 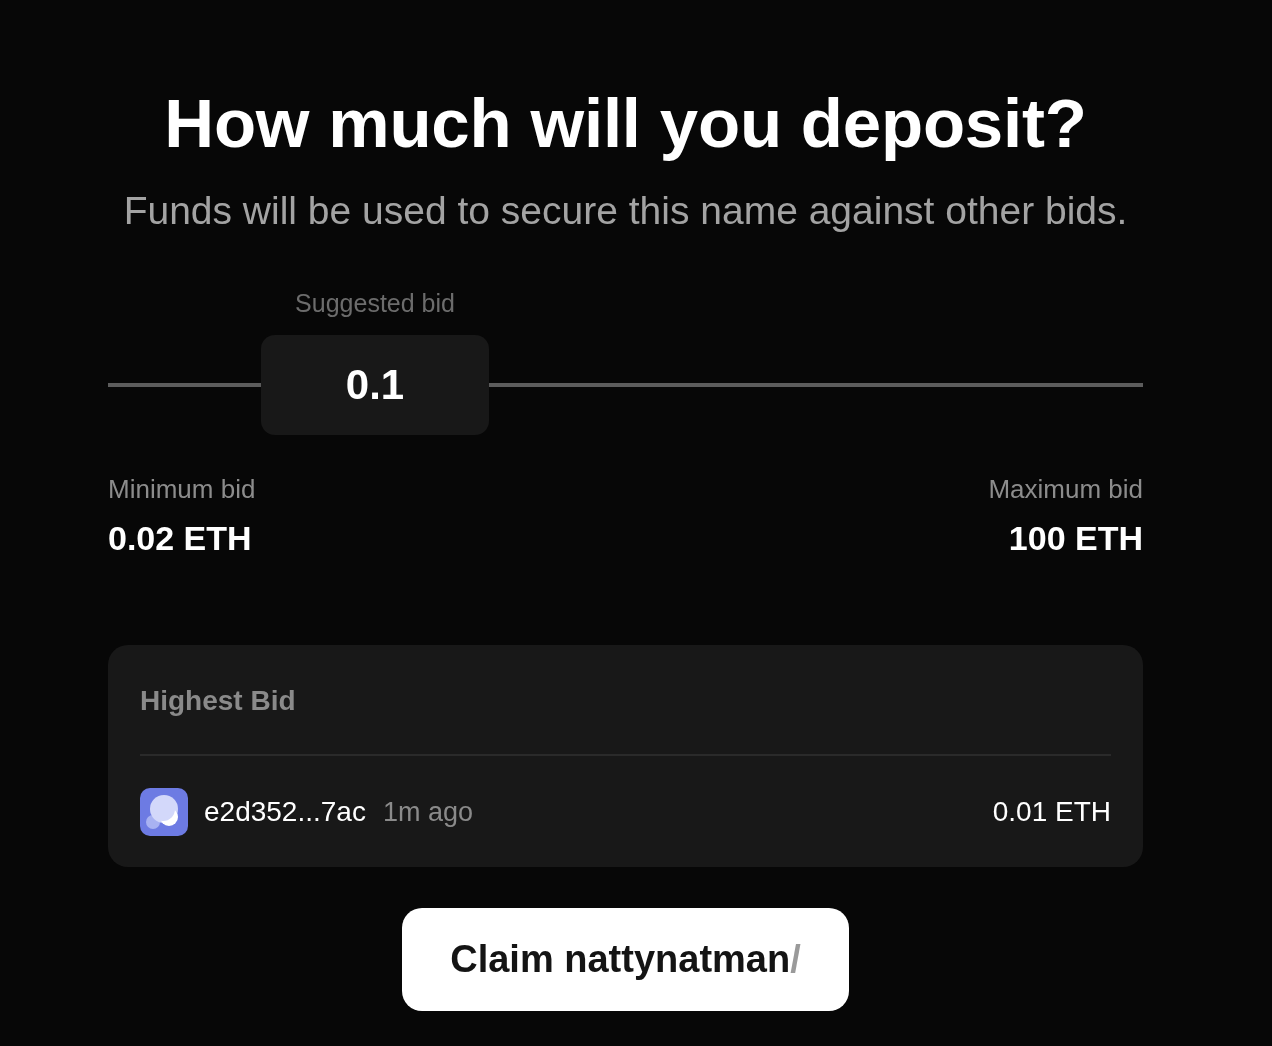 What do you see at coordinates (1075, 538) in the screenshot?
I see `range-value: 100 ETH` at bounding box center [1075, 538].